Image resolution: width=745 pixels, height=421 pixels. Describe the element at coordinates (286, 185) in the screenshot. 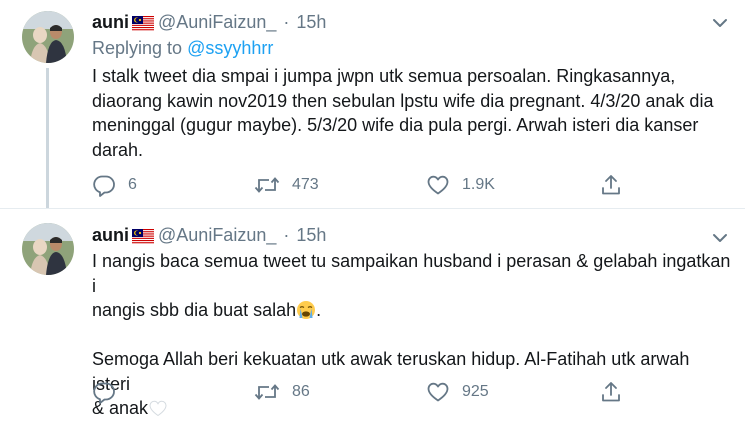

I see `retweet-button: 473` at that location.